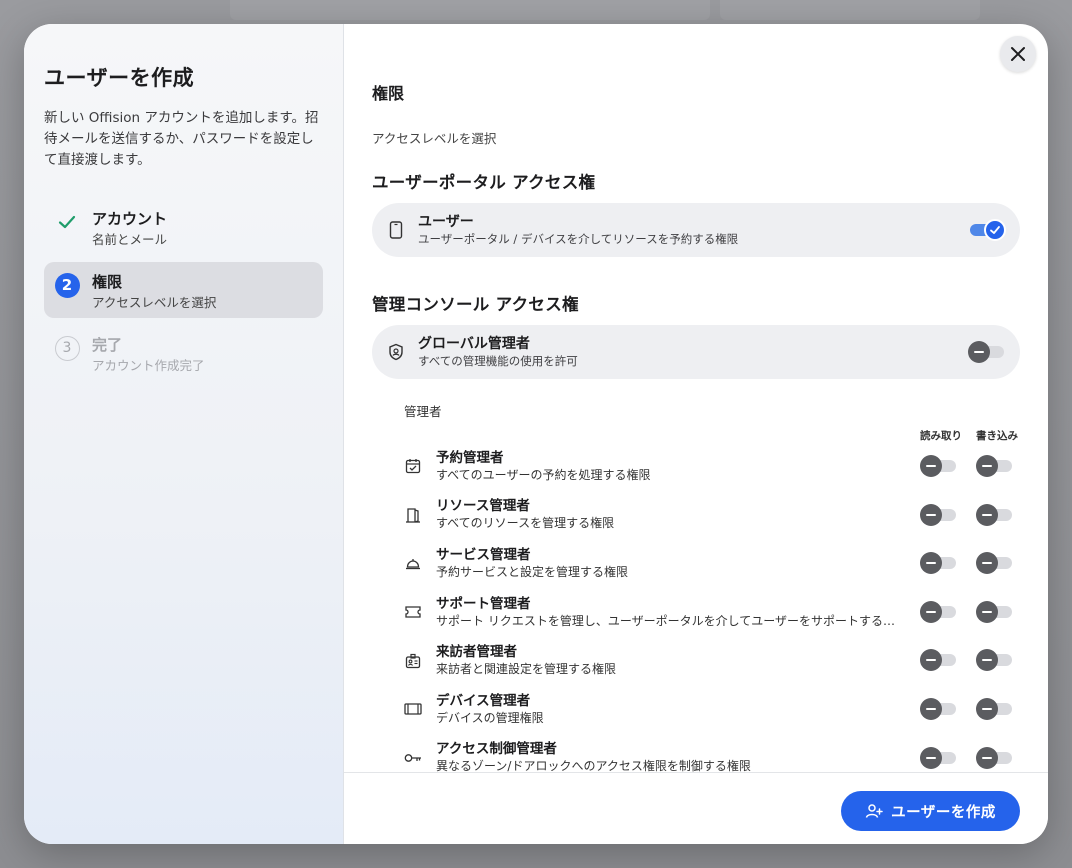  I want to click on step-number: 2, so click(67, 285).